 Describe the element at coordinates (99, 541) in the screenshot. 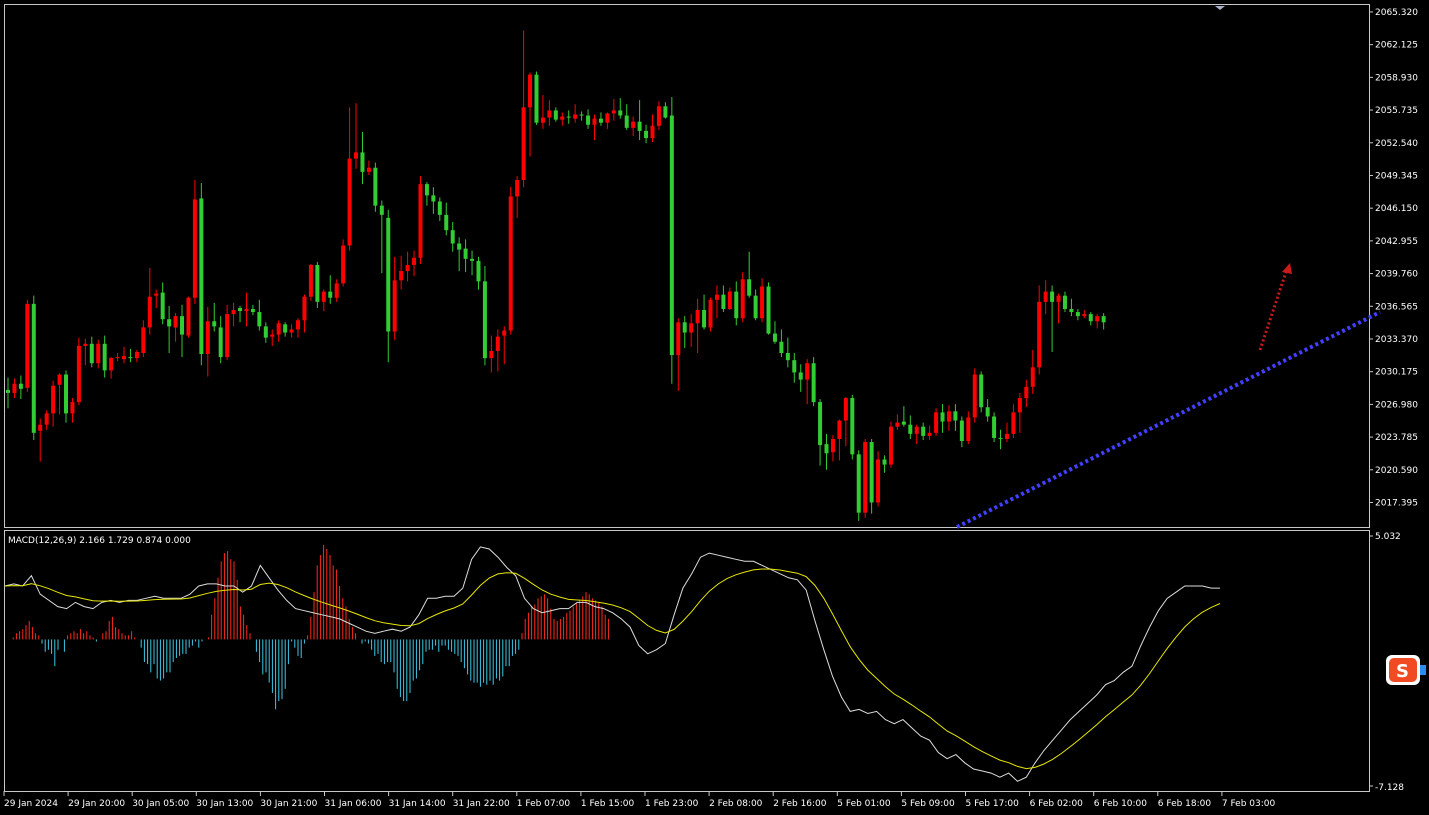

I see `macd-label: MACD(12,26,9) 2.166 1.729 0.874 0.000` at that location.